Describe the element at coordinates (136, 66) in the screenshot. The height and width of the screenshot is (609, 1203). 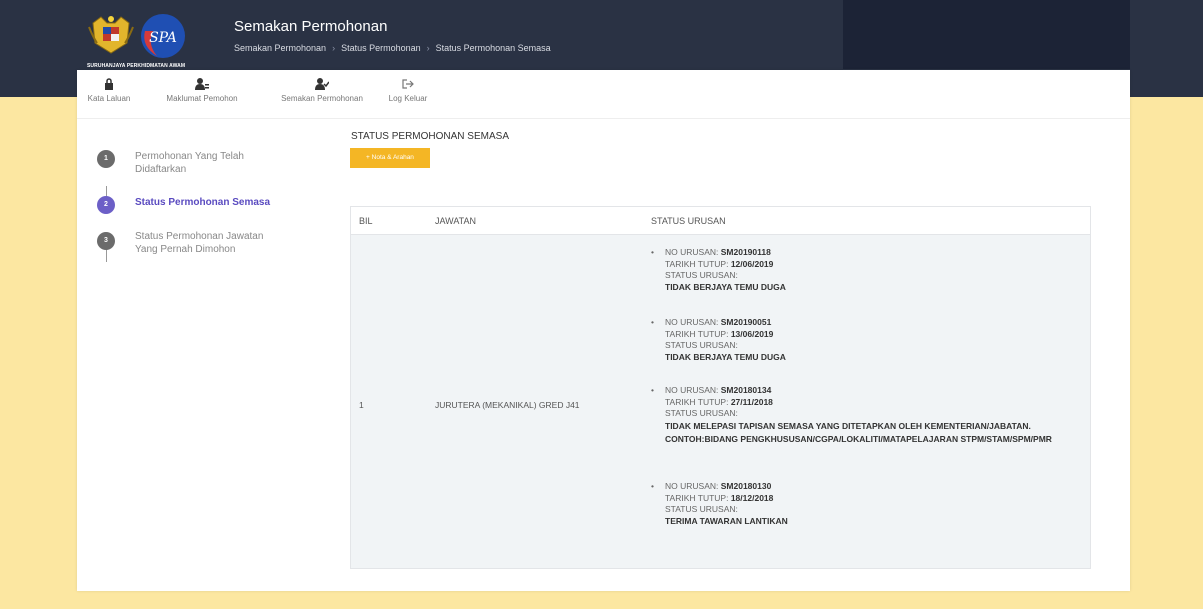
I see `logo-text: SURUHANJAYA PERKHIDMATAN AWAM` at that location.